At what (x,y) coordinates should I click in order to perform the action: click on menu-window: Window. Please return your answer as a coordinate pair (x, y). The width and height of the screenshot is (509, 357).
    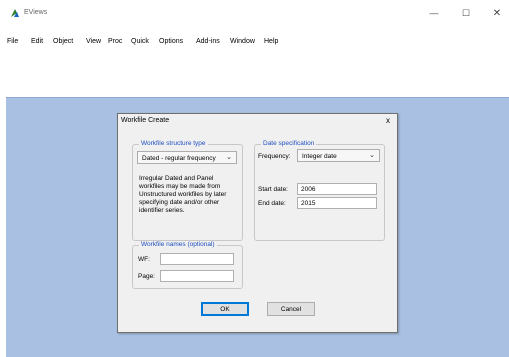
    Looking at the image, I should click on (242, 41).